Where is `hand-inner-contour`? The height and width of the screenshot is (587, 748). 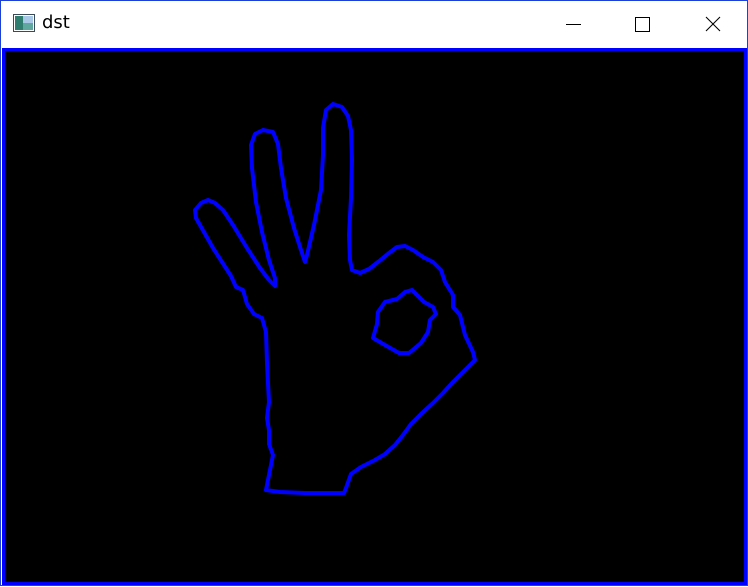 hand-inner-contour is located at coordinates (404, 321).